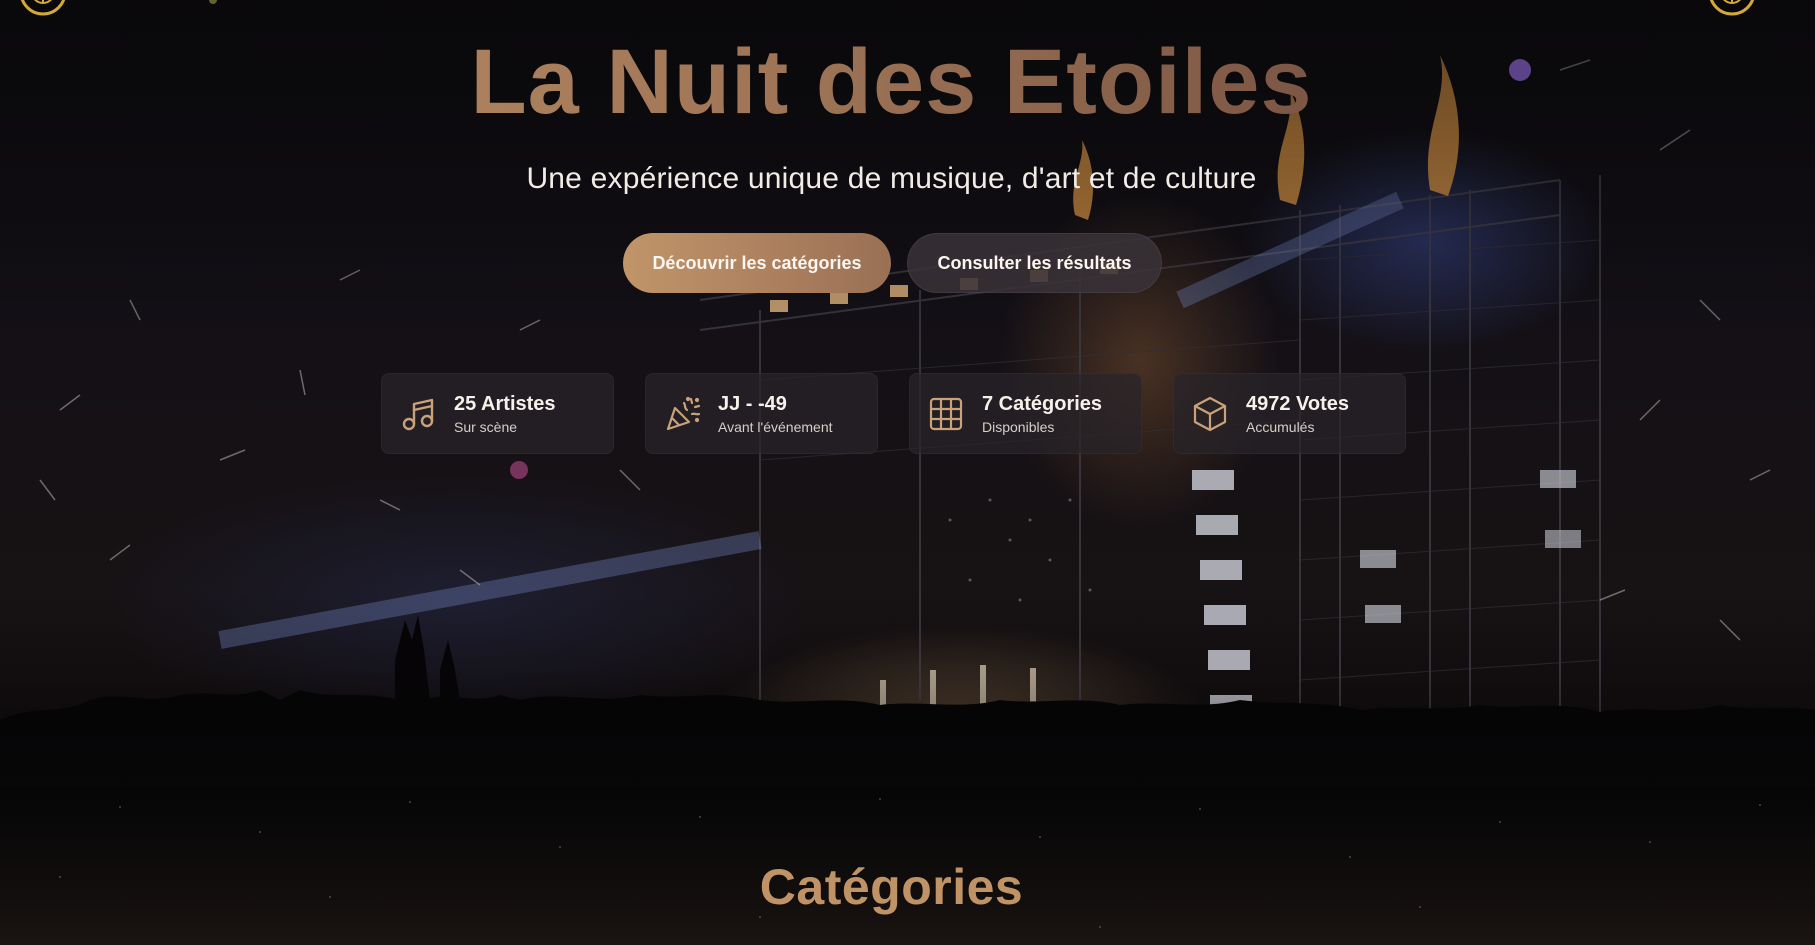 This screenshot has width=1815, height=945. Describe the element at coordinates (1298, 403) in the screenshot. I see `stat-value: 4972 Votes` at that location.